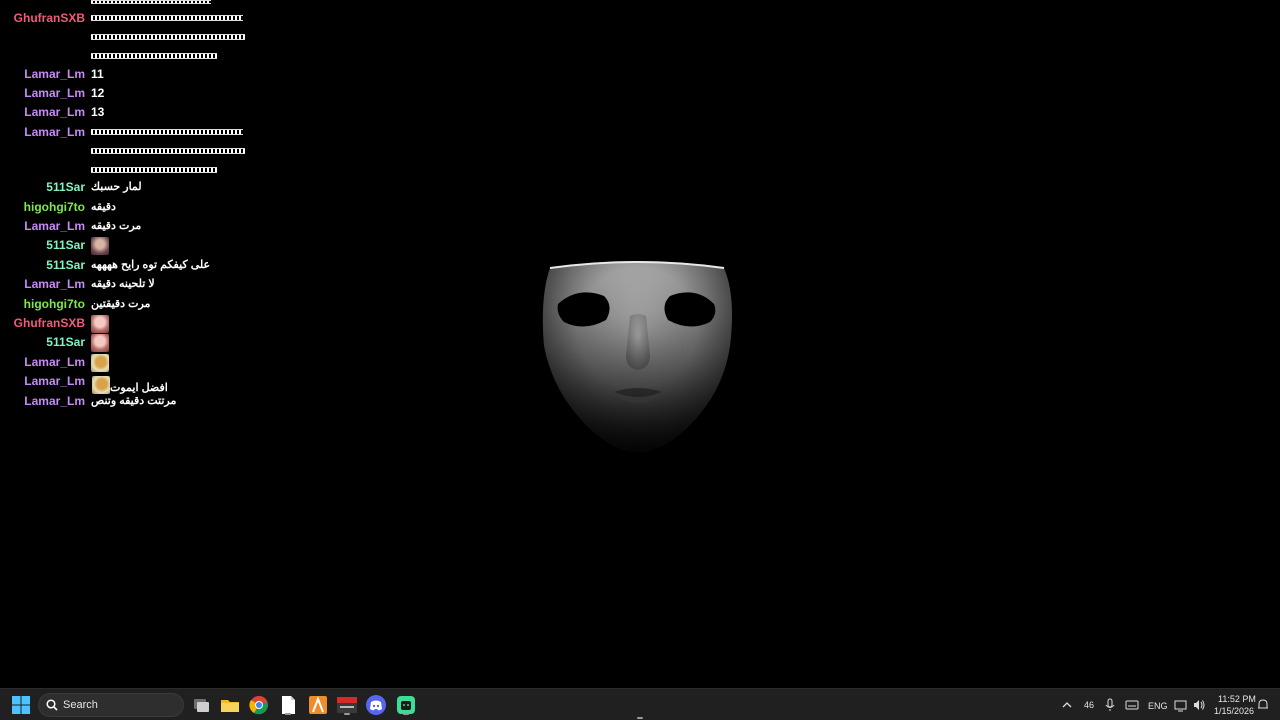  I want to click on chat-message-text: دقيقه, so click(103, 207).